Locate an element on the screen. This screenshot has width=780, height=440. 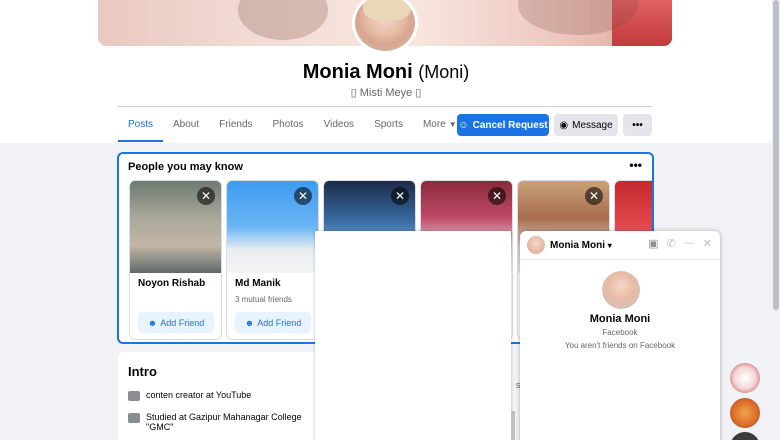
caret-down-icon: ▼ is located at coordinates (452, 124).